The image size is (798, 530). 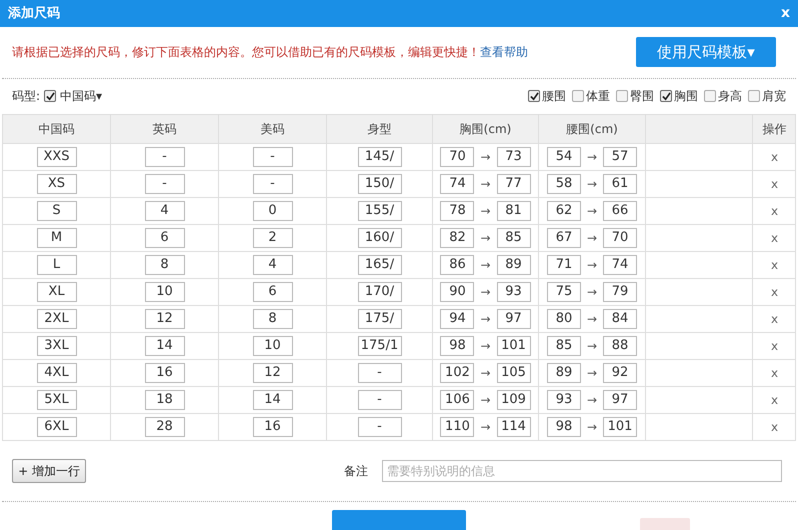 I want to click on table-input: 6XL, so click(x=56, y=426).